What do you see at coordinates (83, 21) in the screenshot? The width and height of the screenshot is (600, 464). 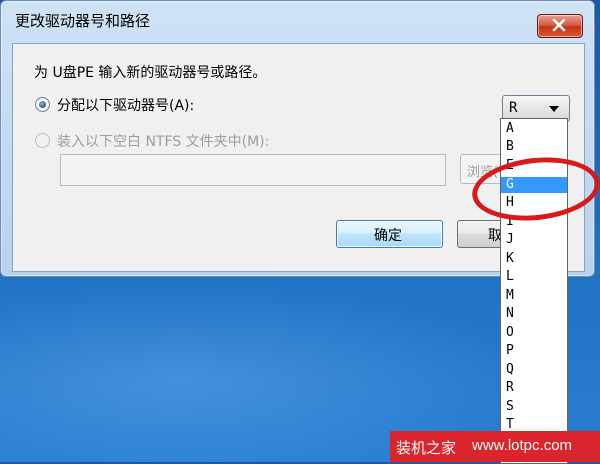 I see `dialog-title: 更改驱动器号和路径` at bounding box center [83, 21].